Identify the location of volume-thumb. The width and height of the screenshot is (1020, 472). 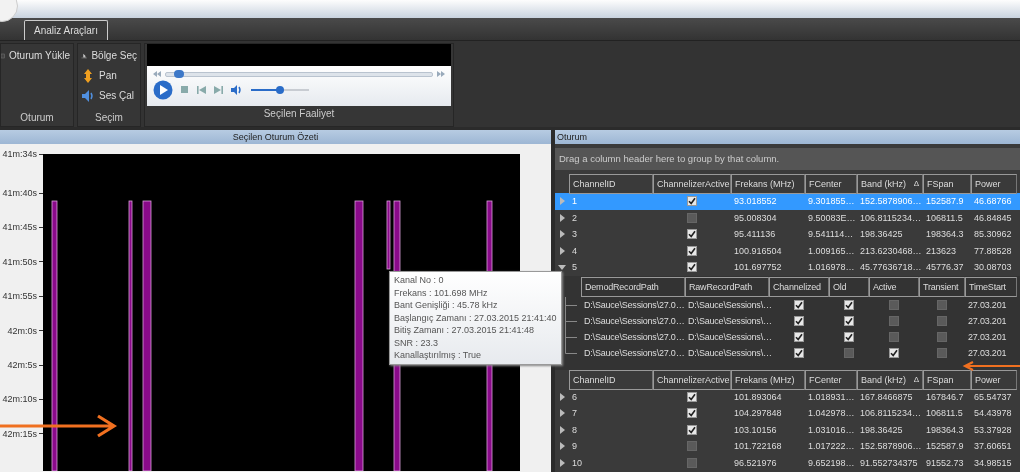
(280, 90).